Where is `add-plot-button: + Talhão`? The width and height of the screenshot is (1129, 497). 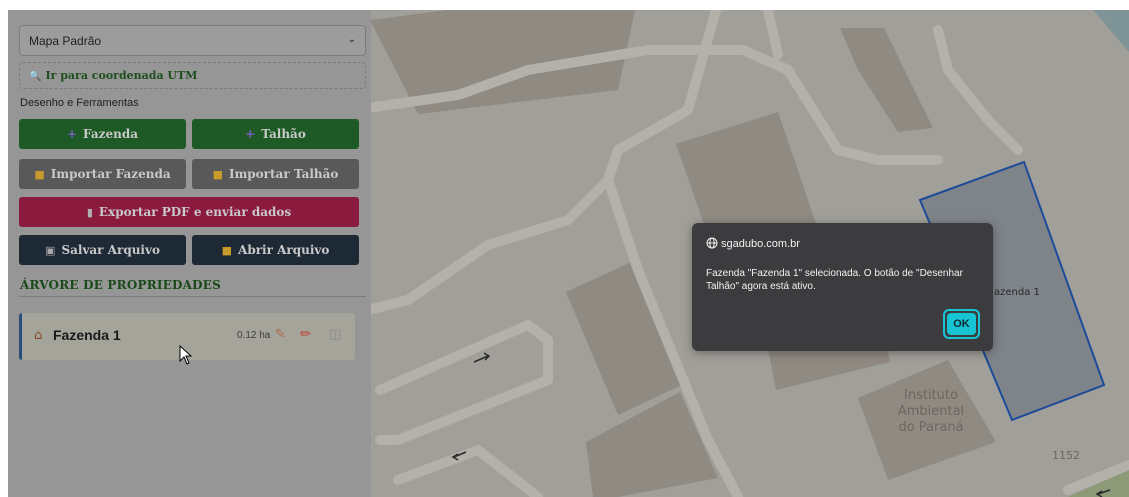
add-plot-button: + Talhão is located at coordinates (275, 134).